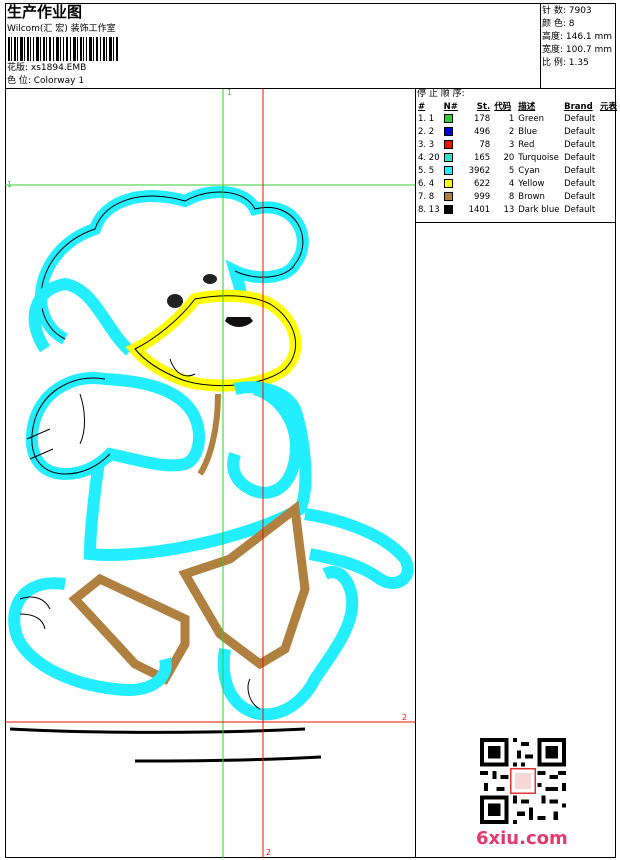 This screenshot has width=620, height=860. Describe the element at coordinates (450, 107) in the screenshot. I see `col-needle: N#` at that location.